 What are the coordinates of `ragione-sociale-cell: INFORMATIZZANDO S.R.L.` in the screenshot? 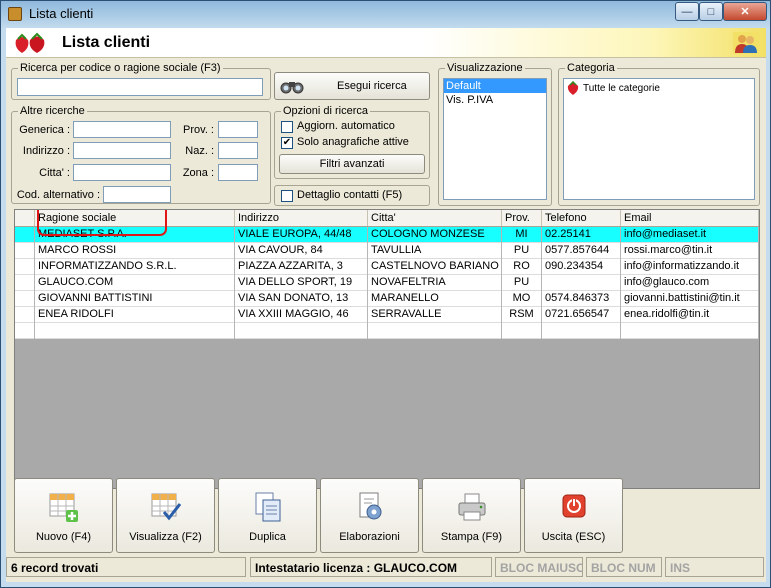 It's located at (135, 267).